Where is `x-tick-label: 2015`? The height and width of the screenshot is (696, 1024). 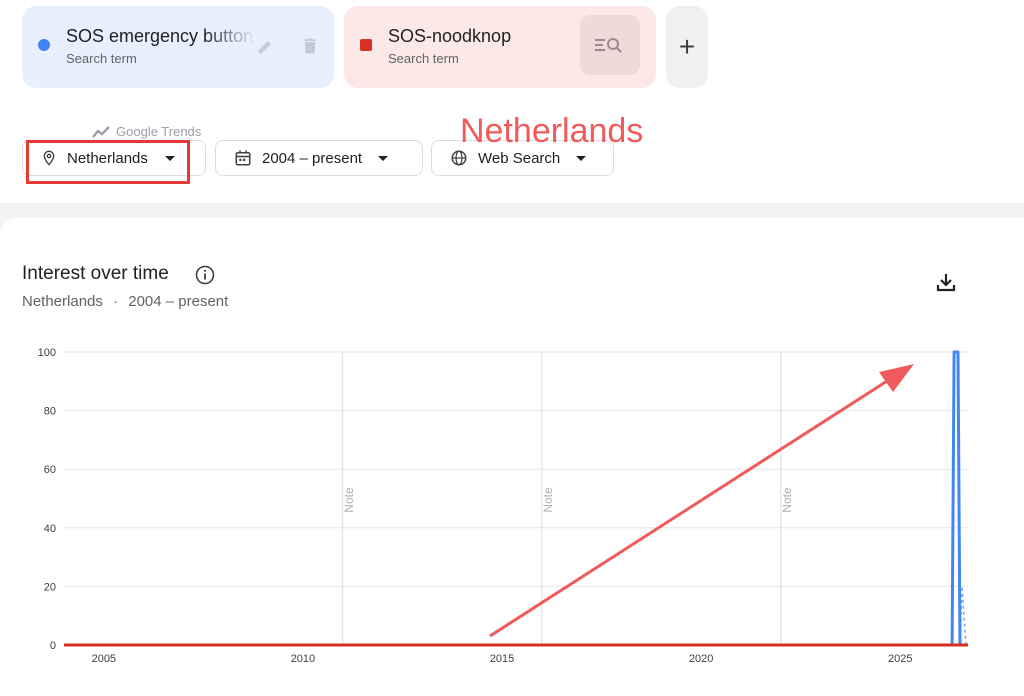 x-tick-label: 2015 is located at coordinates (502, 659).